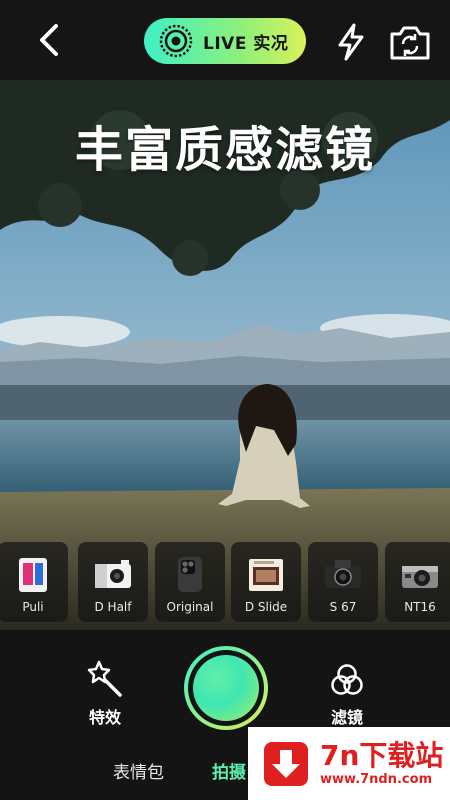 This screenshot has width=450, height=800. I want to click on live-photo-icon, so click(176, 41).